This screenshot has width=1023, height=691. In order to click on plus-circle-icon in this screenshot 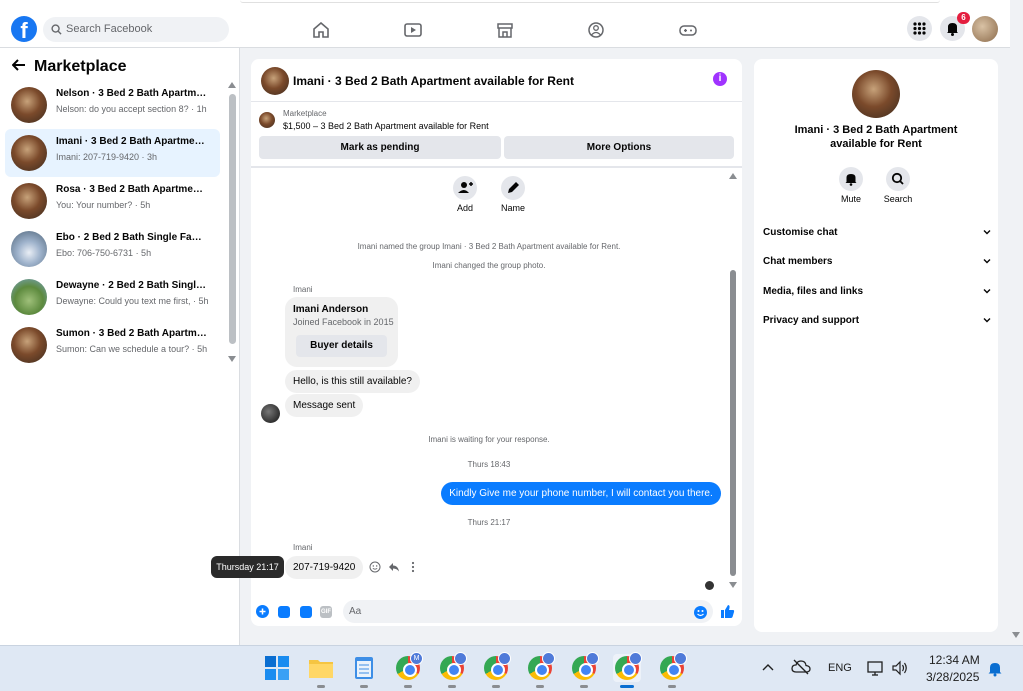, I will do `click(262, 611)`.